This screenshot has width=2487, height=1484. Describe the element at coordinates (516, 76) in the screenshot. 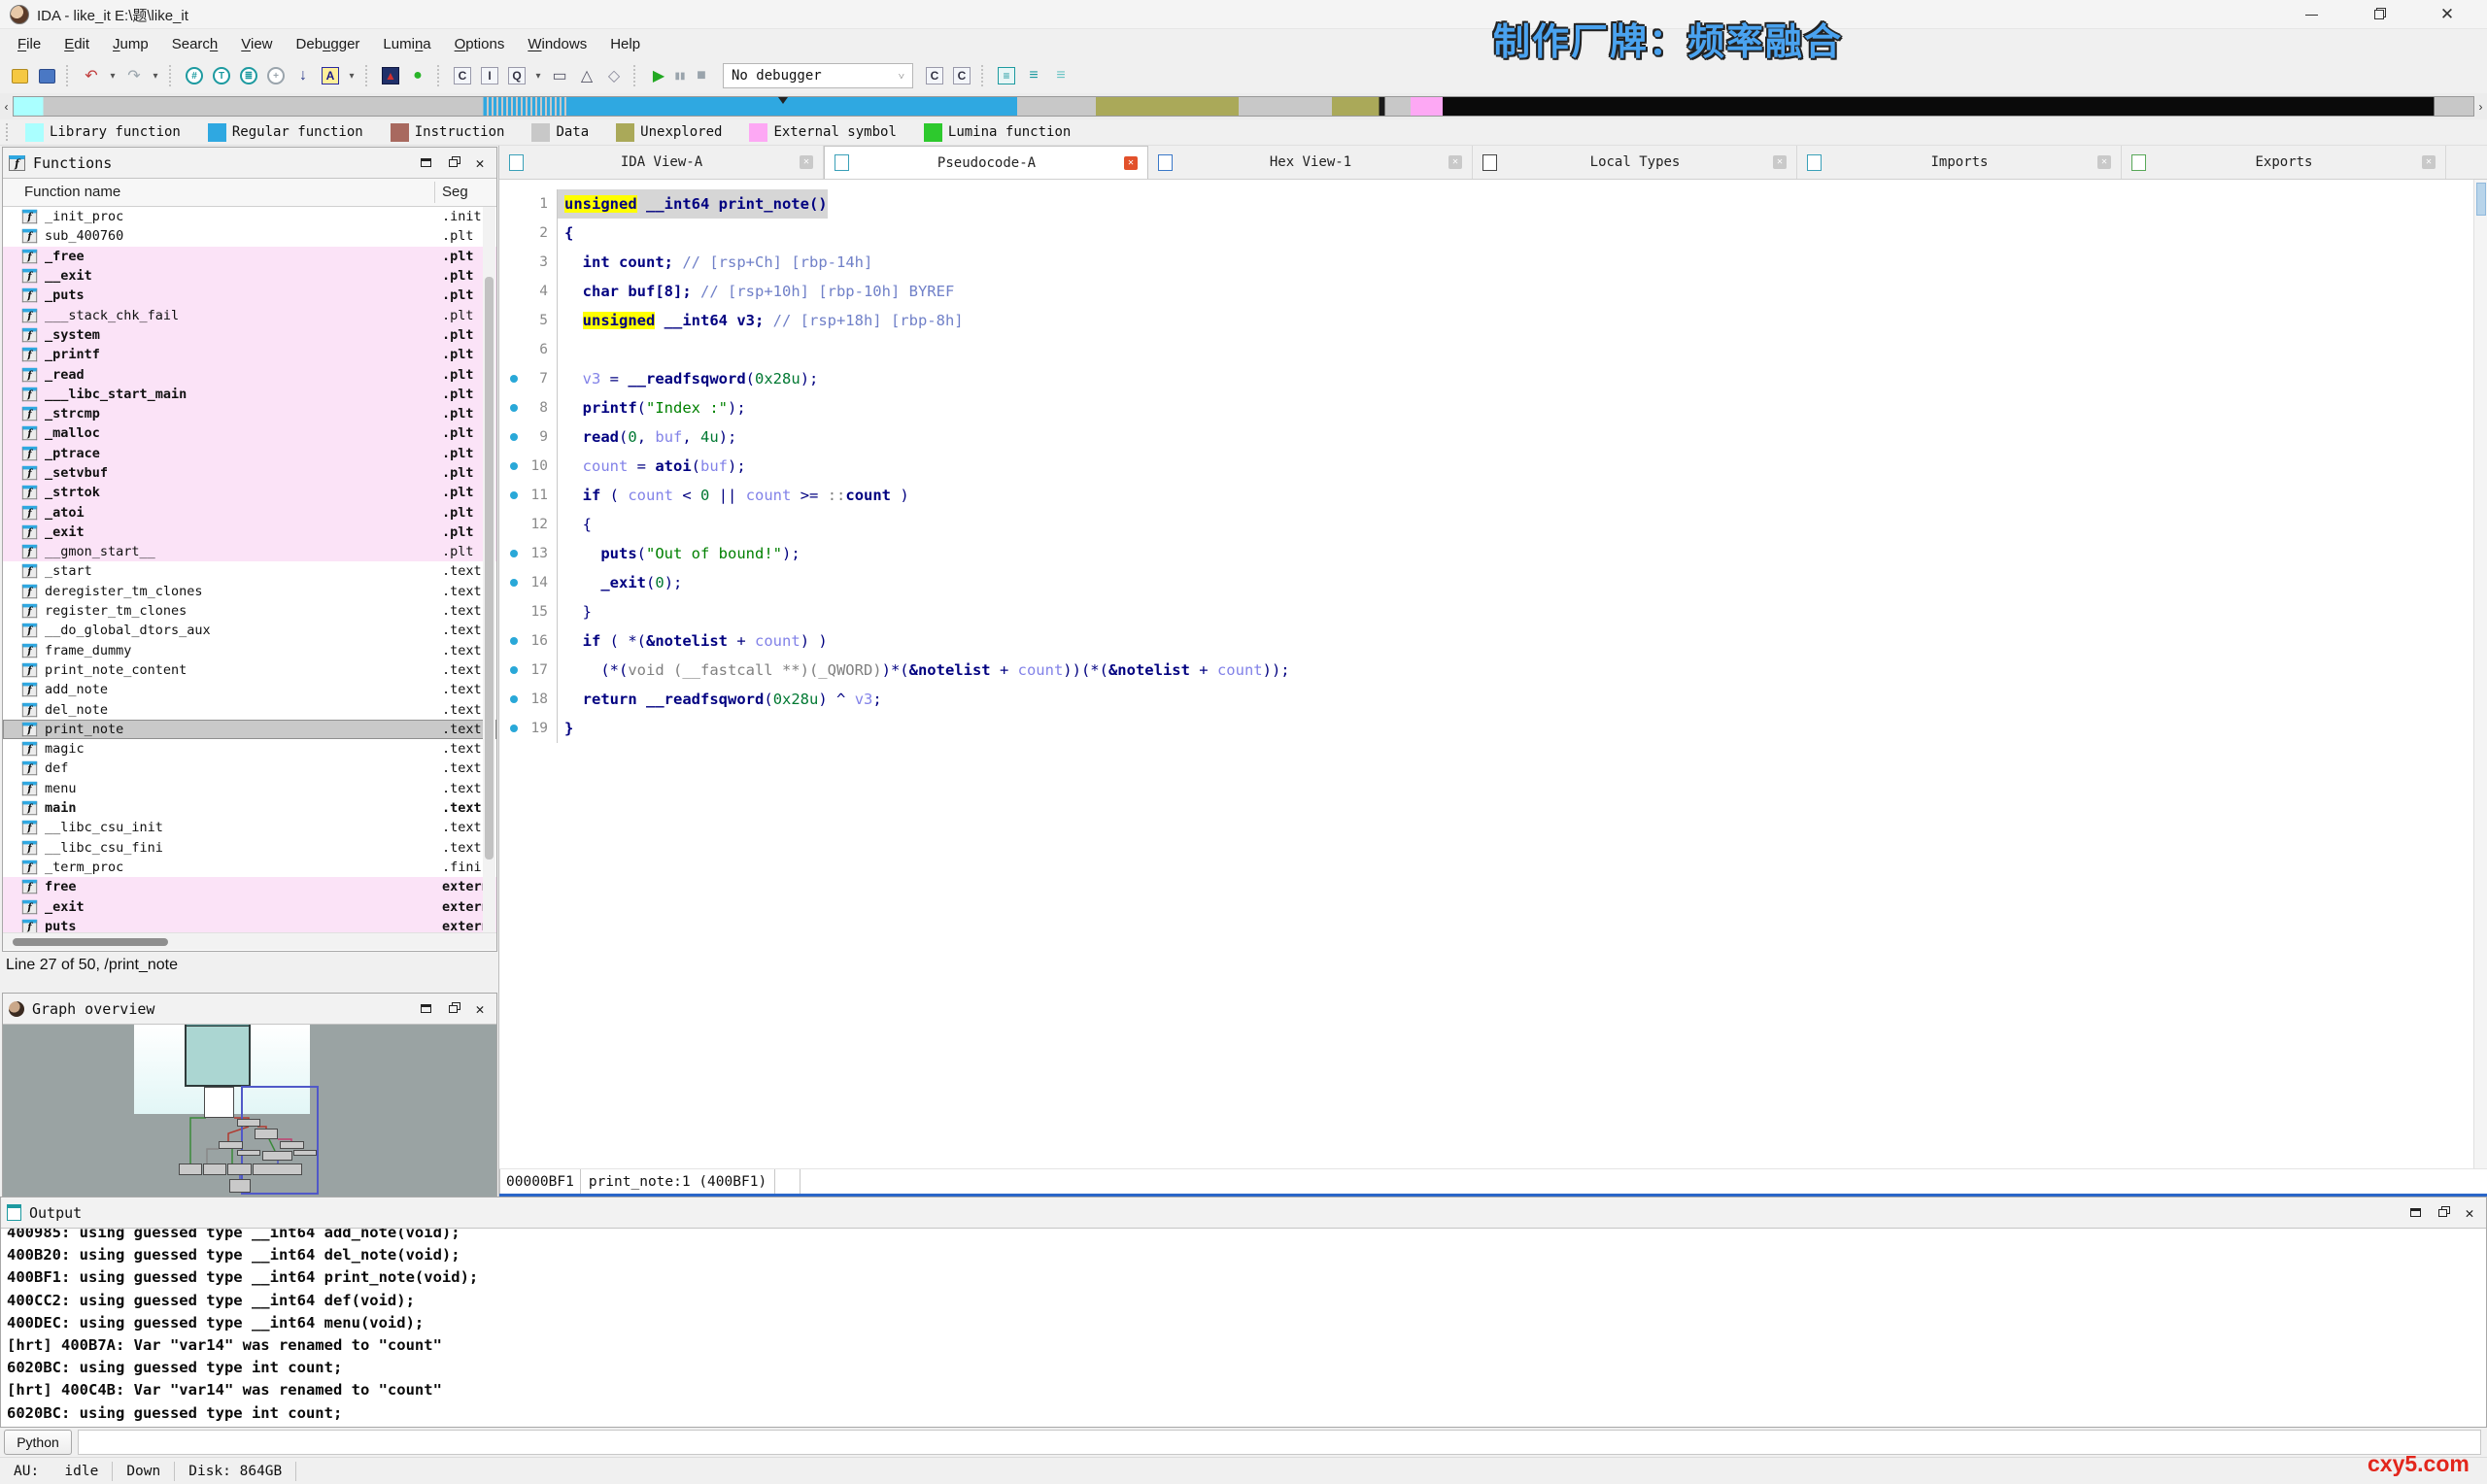

I see `clipboard-q-icon: Q` at that location.